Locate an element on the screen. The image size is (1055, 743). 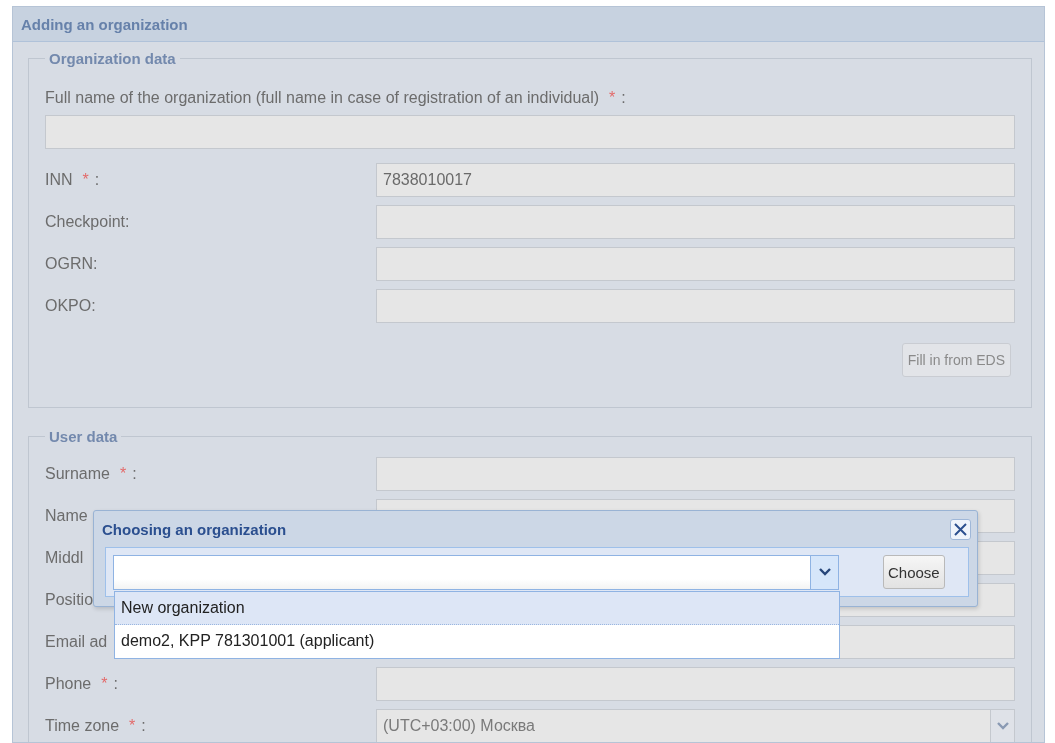
dialog-title: Choosing an organization is located at coordinates (194, 529).